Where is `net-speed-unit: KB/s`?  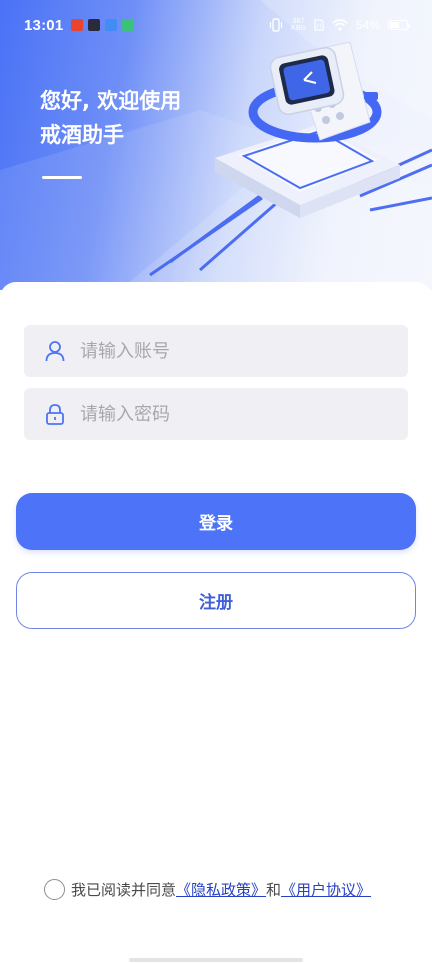
net-speed-unit: KB/s is located at coordinates (298, 28).